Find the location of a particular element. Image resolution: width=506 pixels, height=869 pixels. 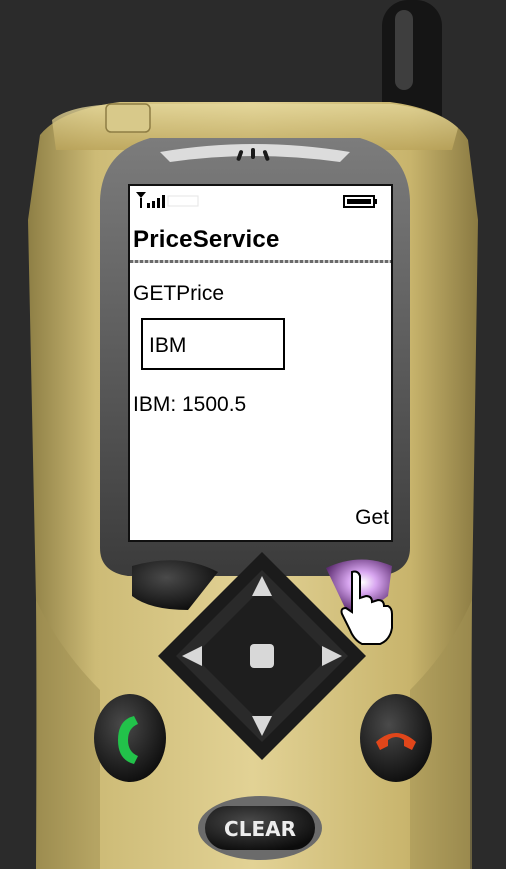

call-button is located at coordinates (130, 738).